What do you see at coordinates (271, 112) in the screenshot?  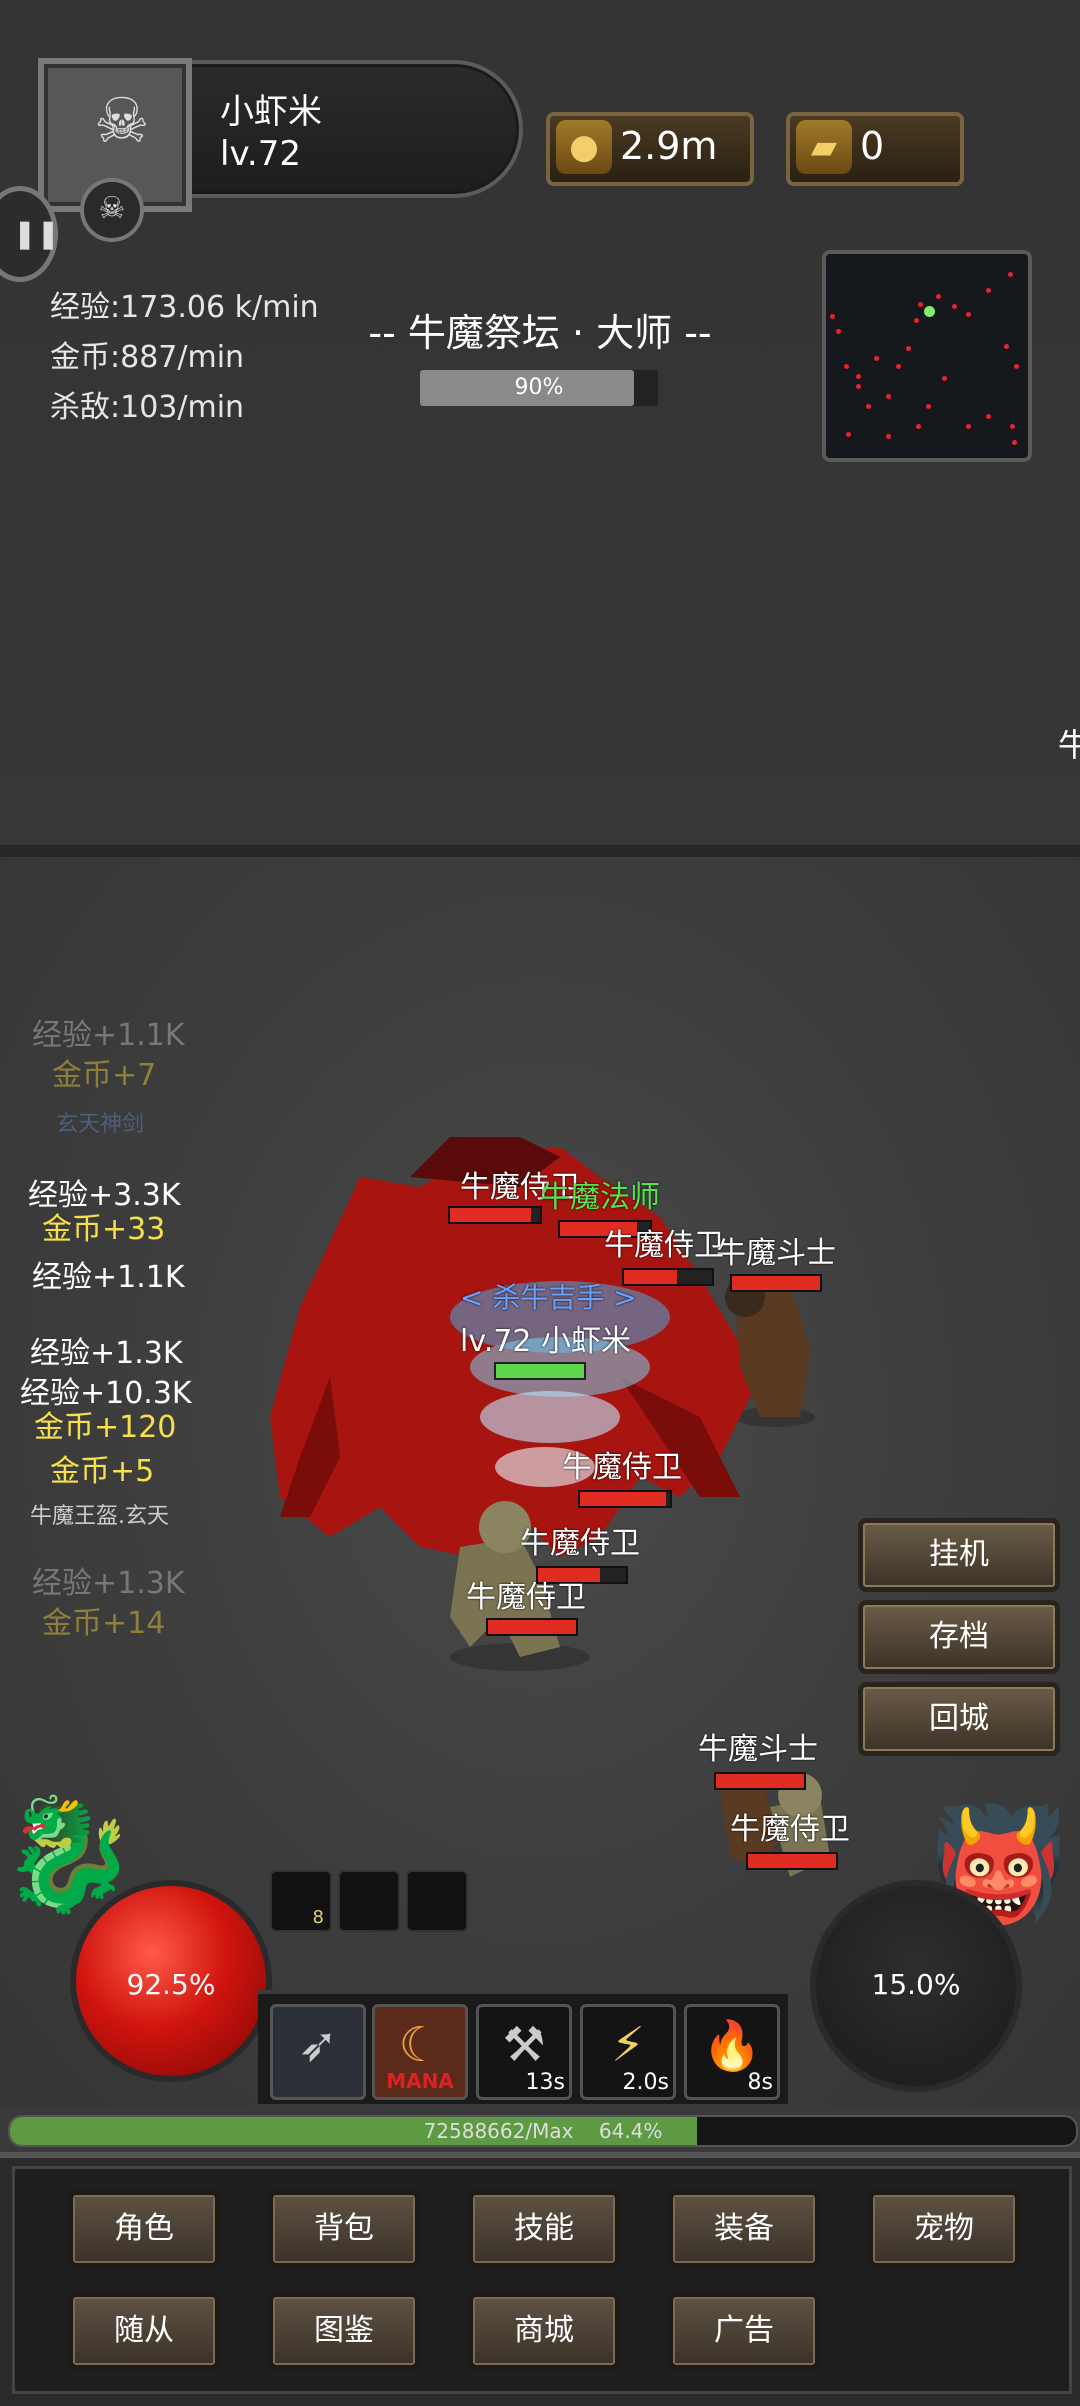 I see `player-name: 小虾米` at bounding box center [271, 112].